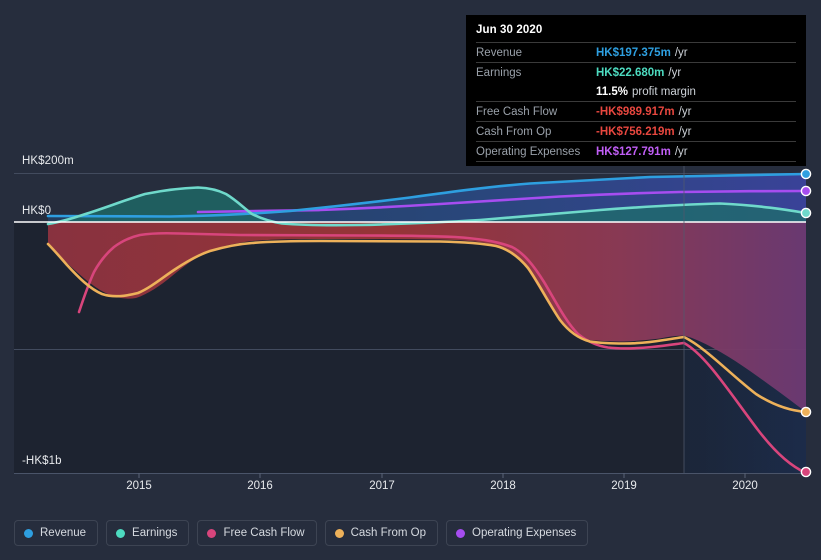 This screenshot has height=560, width=821. Describe the element at coordinates (264, 533) in the screenshot. I see `legend-label-free-cash-flow: Free Cash Flow` at that location.